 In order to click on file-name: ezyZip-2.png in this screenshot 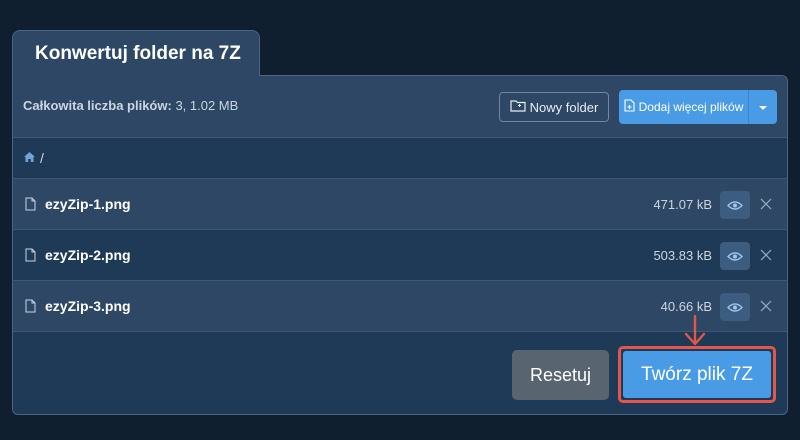, I will do `click(88, 255)`.